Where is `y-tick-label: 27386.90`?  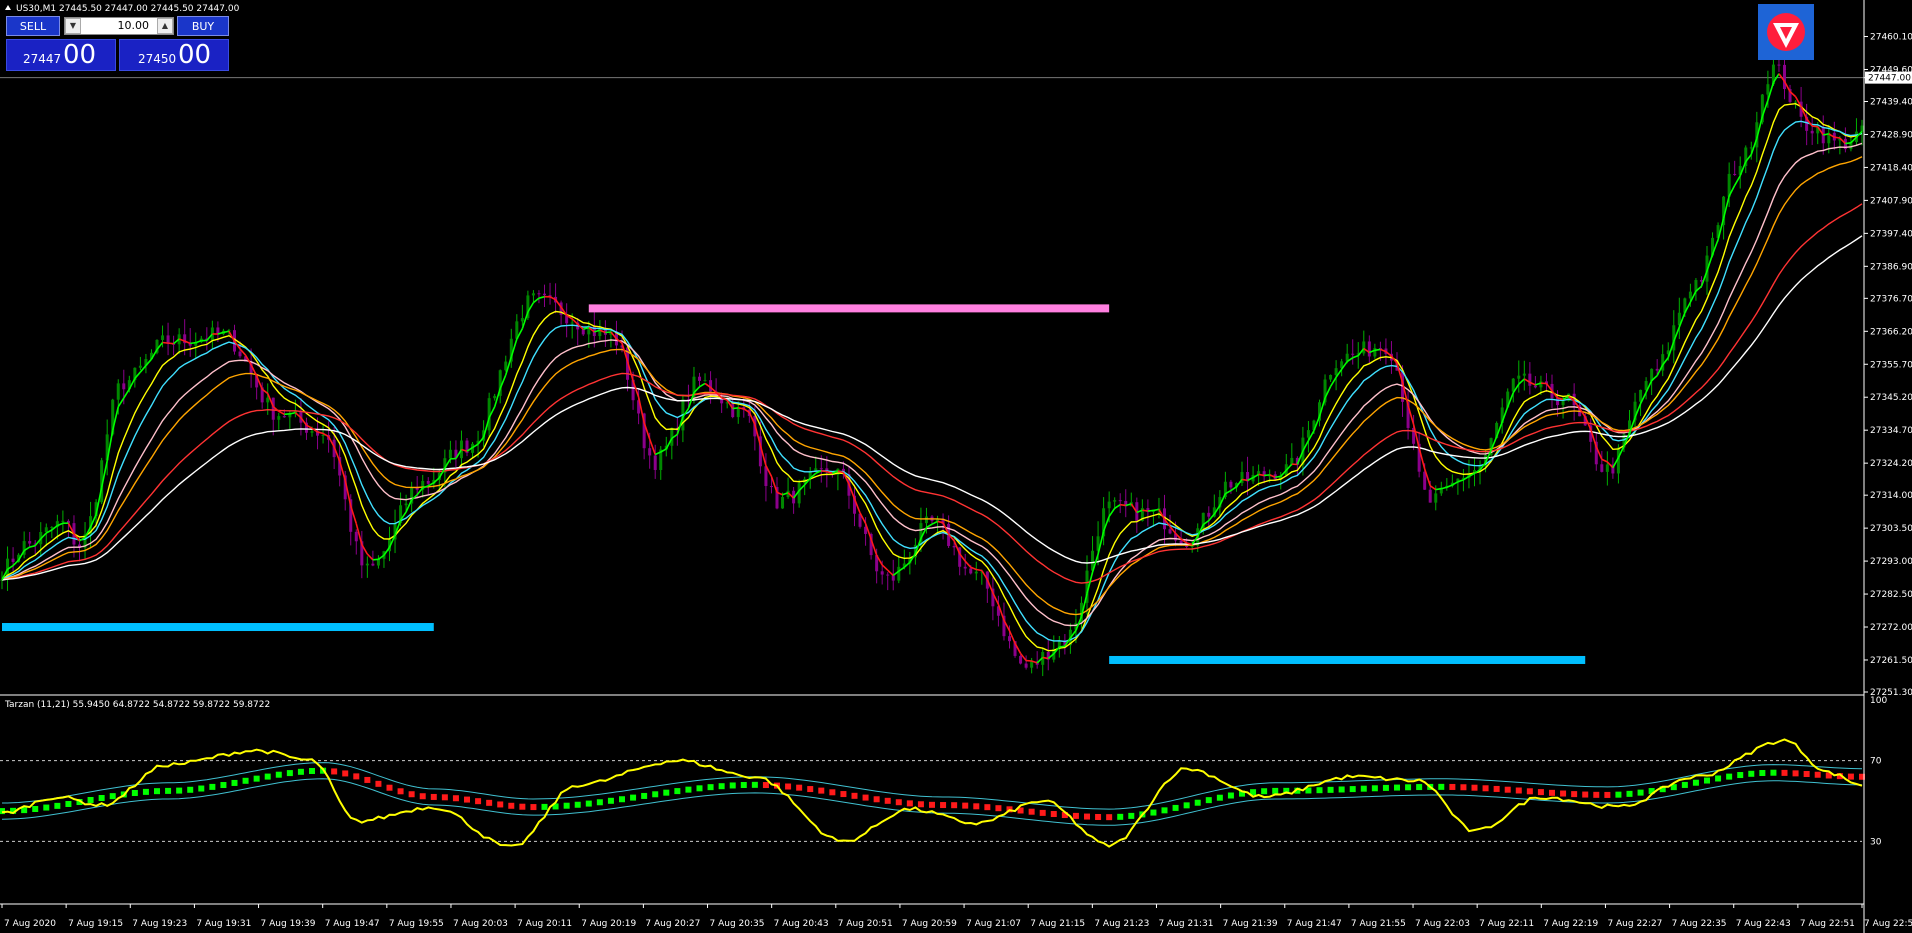 y-tick-label: 27386.90 is located at coordinates (1891, 267).